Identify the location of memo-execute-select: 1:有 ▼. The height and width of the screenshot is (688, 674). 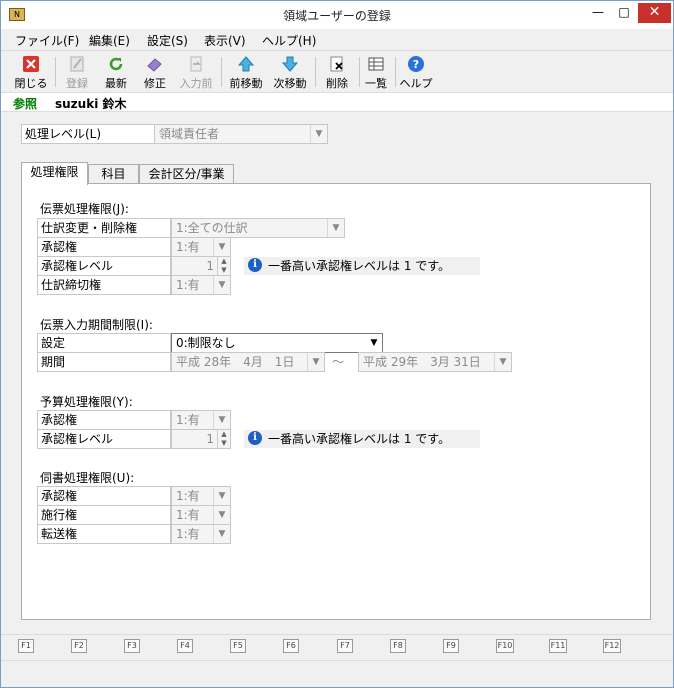
(201, 515).